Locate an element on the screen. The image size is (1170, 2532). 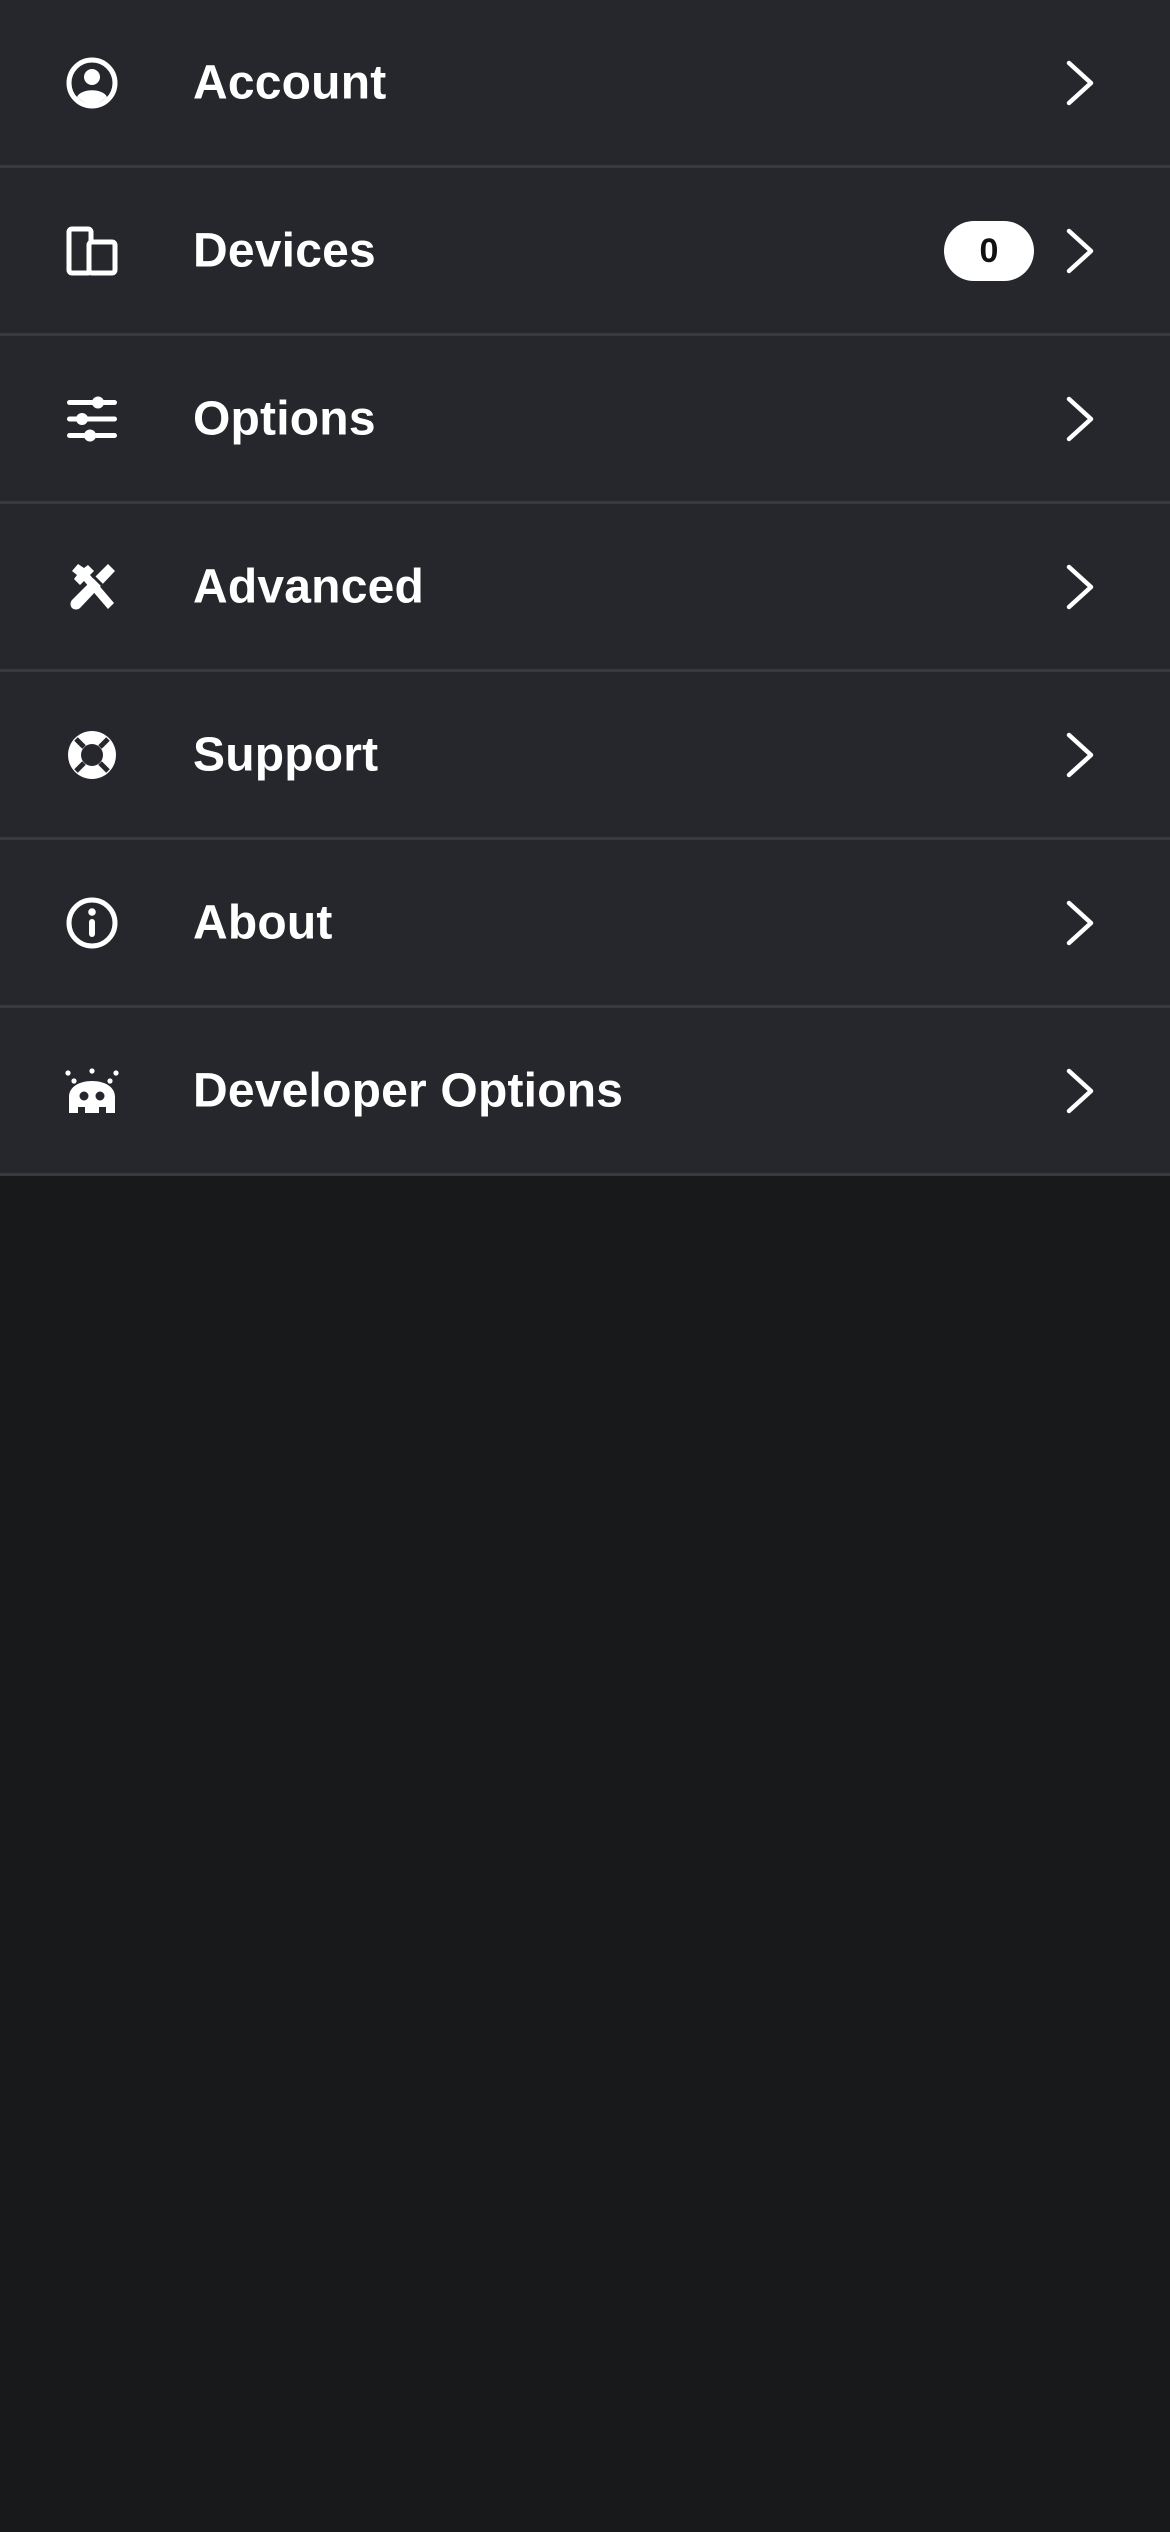
menu-item-account: Account is located at coordinates (585, 84).